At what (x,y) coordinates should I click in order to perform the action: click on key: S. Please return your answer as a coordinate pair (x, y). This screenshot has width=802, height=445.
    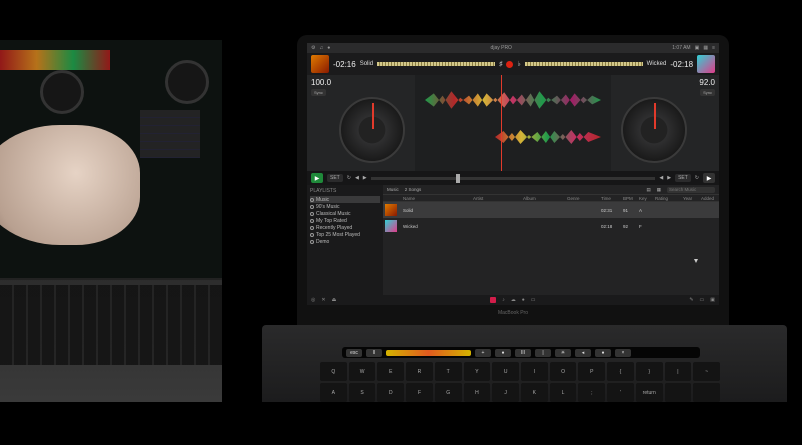
    Looking at the image, I should click on (362, 392).